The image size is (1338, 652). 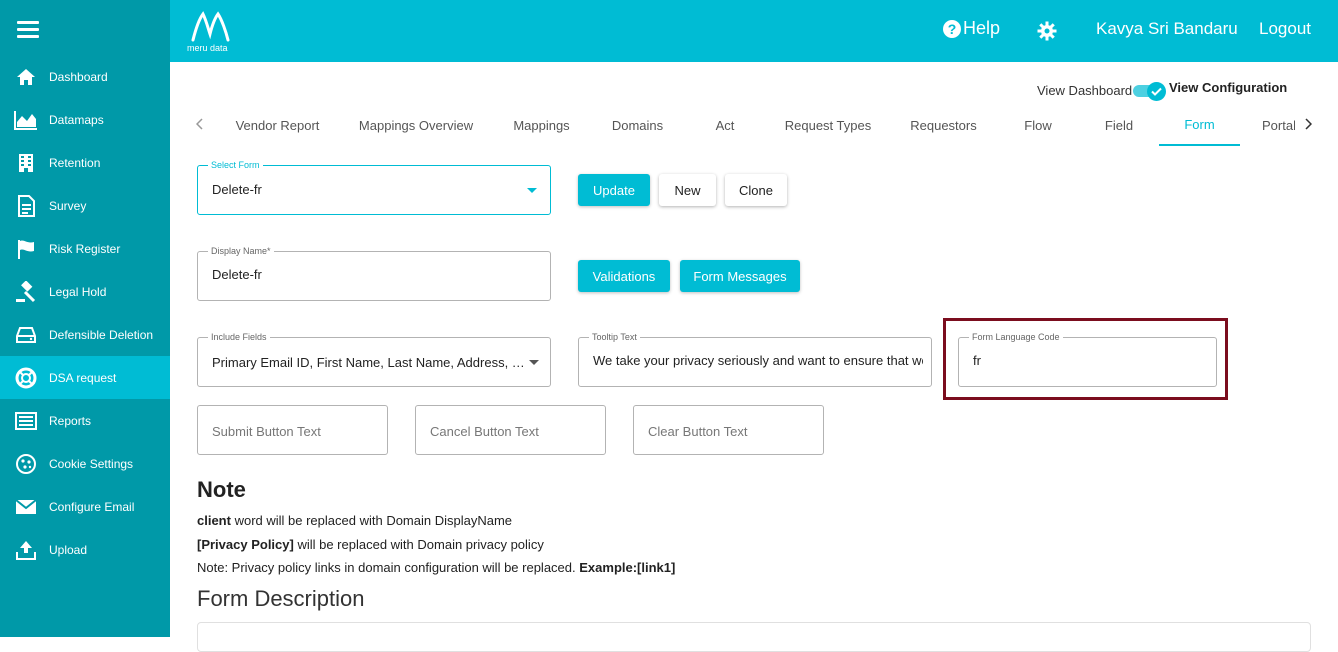 I want to click on sidebar-item-label: Upload, so click(x=68, y=549).